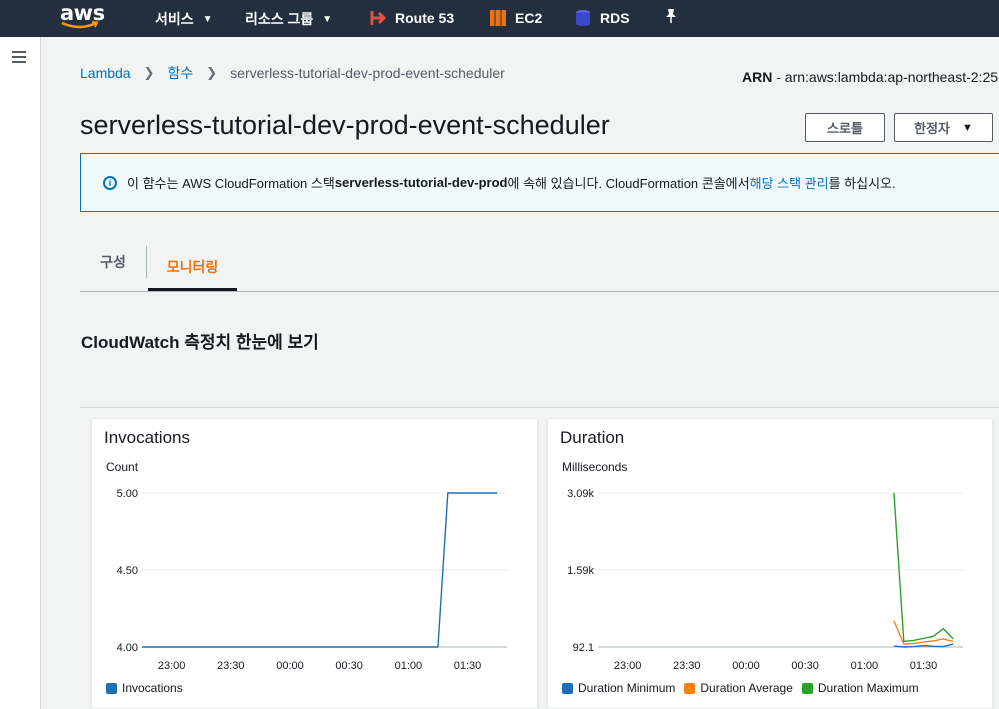 This screenshot has height=709, width=999. Describe the element at coordinates (80, 25) in the screenshot. I see `aws-smile-icon` at that location.